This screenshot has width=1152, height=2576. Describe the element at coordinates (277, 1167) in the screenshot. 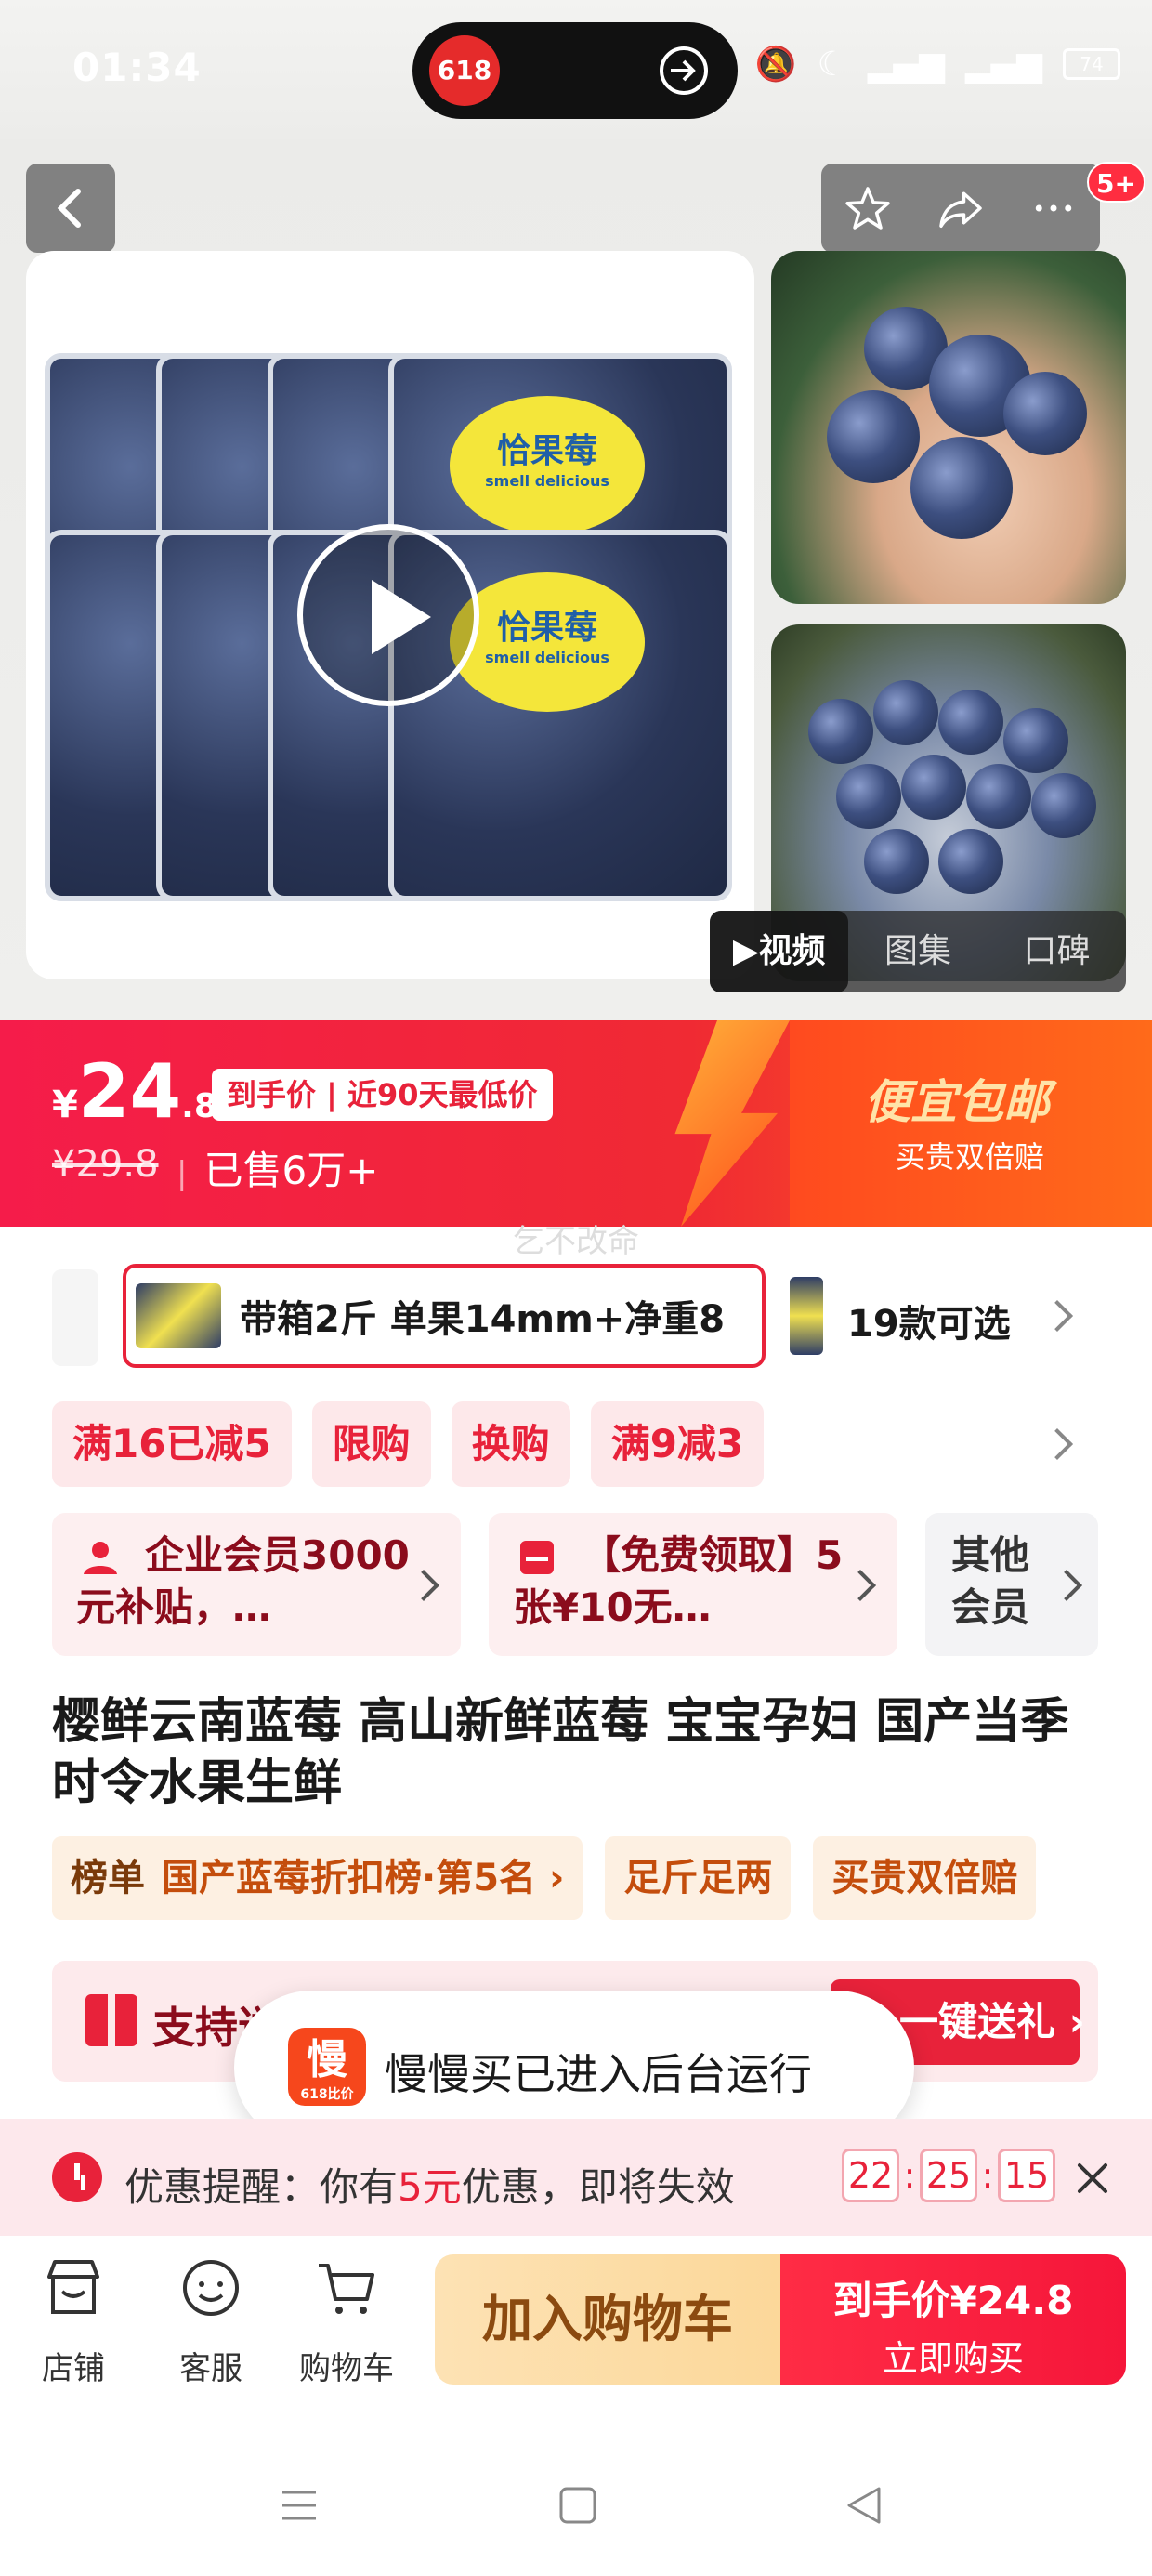

I see `sold-count: 已售6万+` at that location.